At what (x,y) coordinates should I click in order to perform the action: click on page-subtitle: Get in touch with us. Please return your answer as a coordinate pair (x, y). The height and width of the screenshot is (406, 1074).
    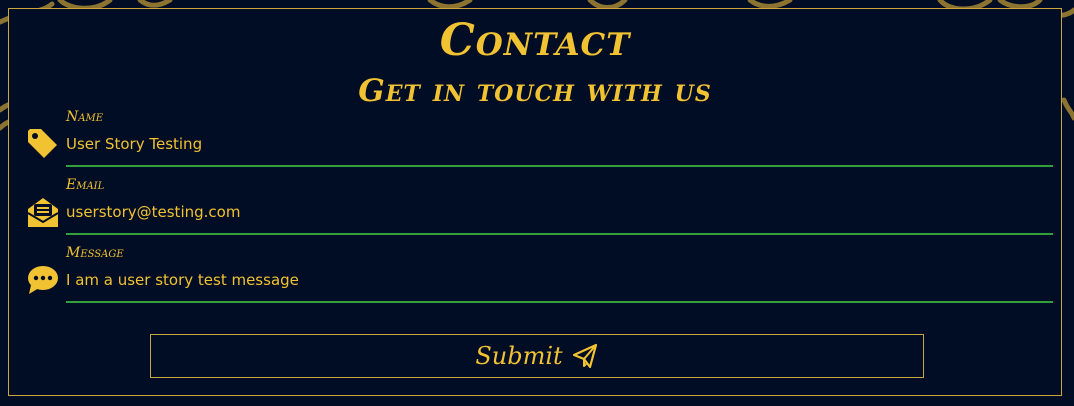
    Looking at the image, I should click on (535, 91).